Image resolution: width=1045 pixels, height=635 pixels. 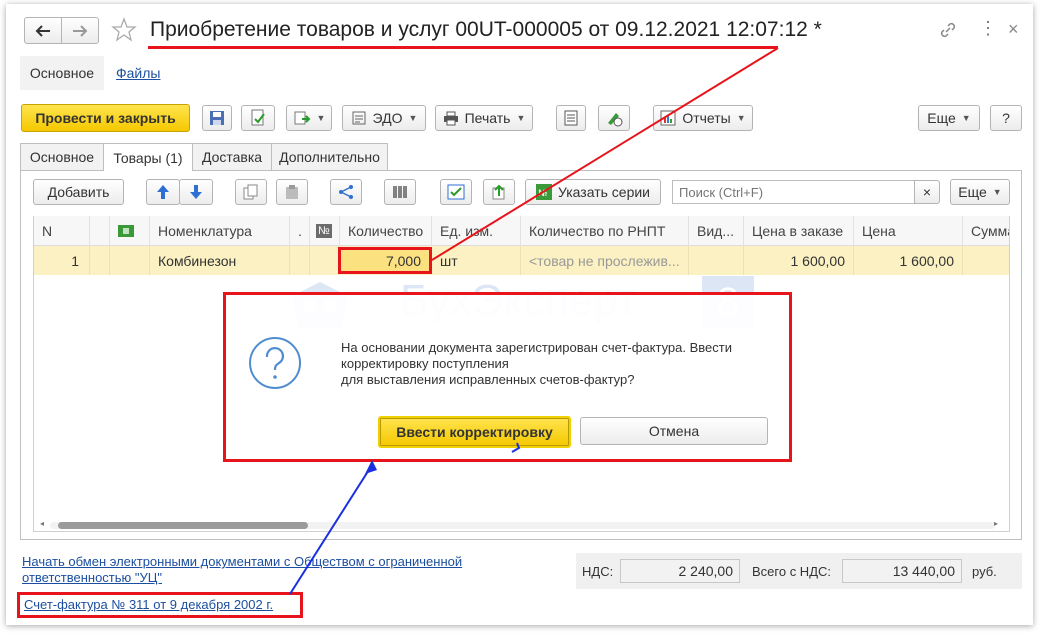 What do you see at coordinates (908, 231) in the screenshot?
I see `col-price: Цена` at bounding box center [908, 231].